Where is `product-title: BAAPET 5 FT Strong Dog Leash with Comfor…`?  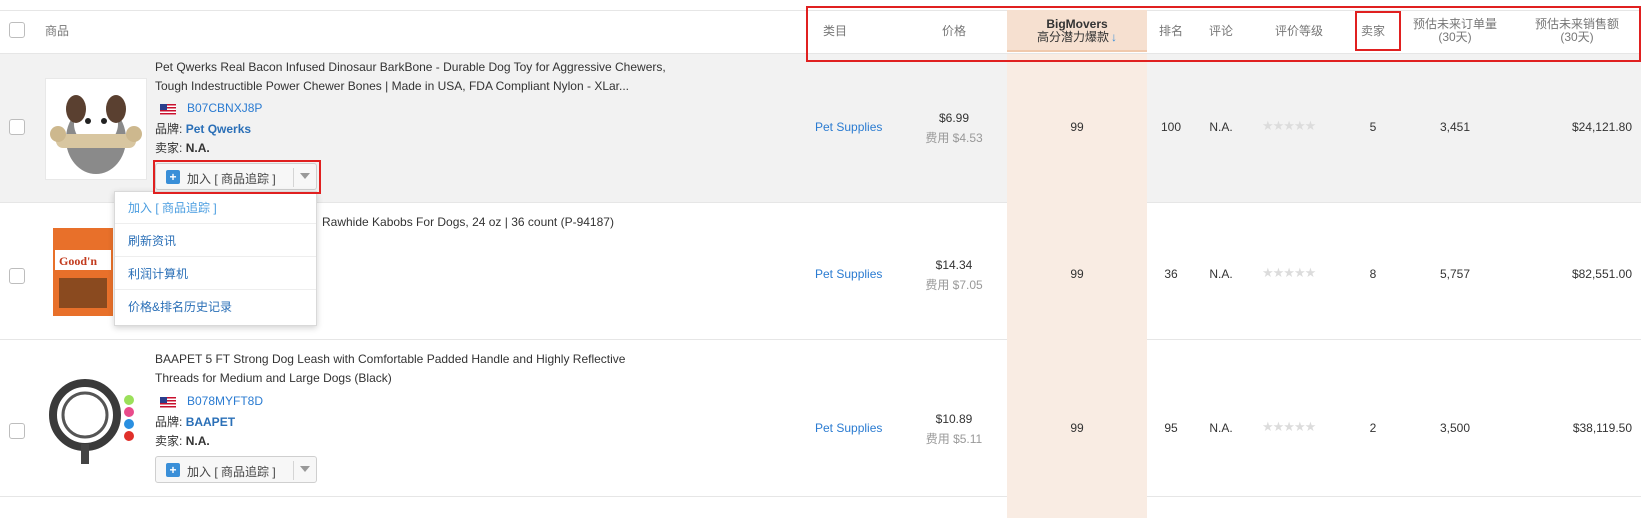 product-title: BAAPET 5 FT Strong Dog Leash with Comfor… is located at coordinates (435, 369).